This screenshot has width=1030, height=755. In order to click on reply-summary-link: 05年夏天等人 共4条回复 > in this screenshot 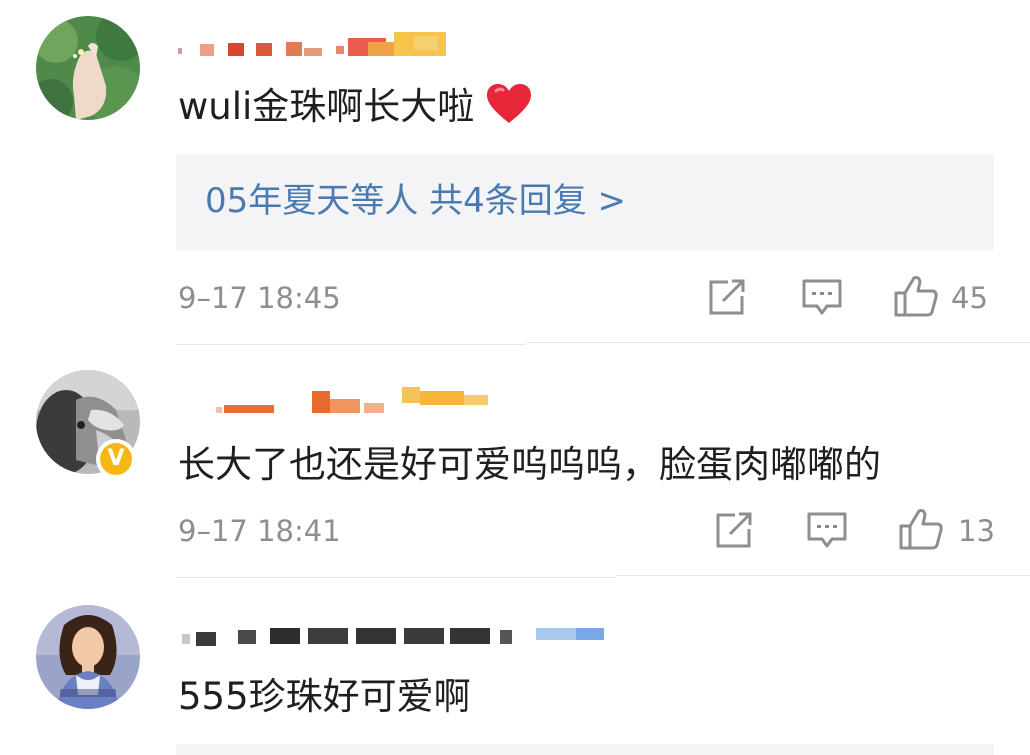, I will do `click(415, 201)`.